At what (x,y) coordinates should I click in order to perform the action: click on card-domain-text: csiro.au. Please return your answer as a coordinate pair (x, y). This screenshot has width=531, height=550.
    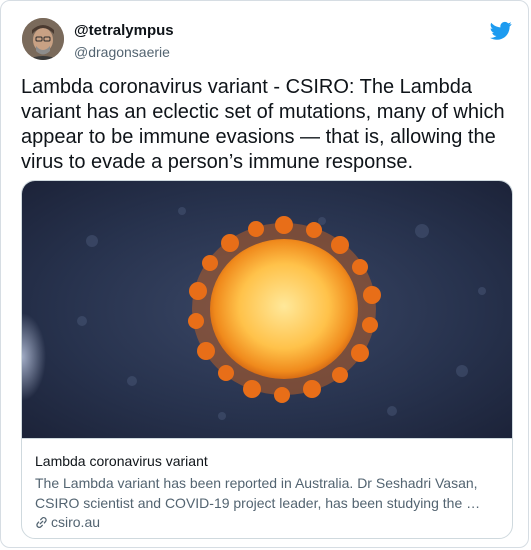
    Looking at the image, I should click on (75, 522).